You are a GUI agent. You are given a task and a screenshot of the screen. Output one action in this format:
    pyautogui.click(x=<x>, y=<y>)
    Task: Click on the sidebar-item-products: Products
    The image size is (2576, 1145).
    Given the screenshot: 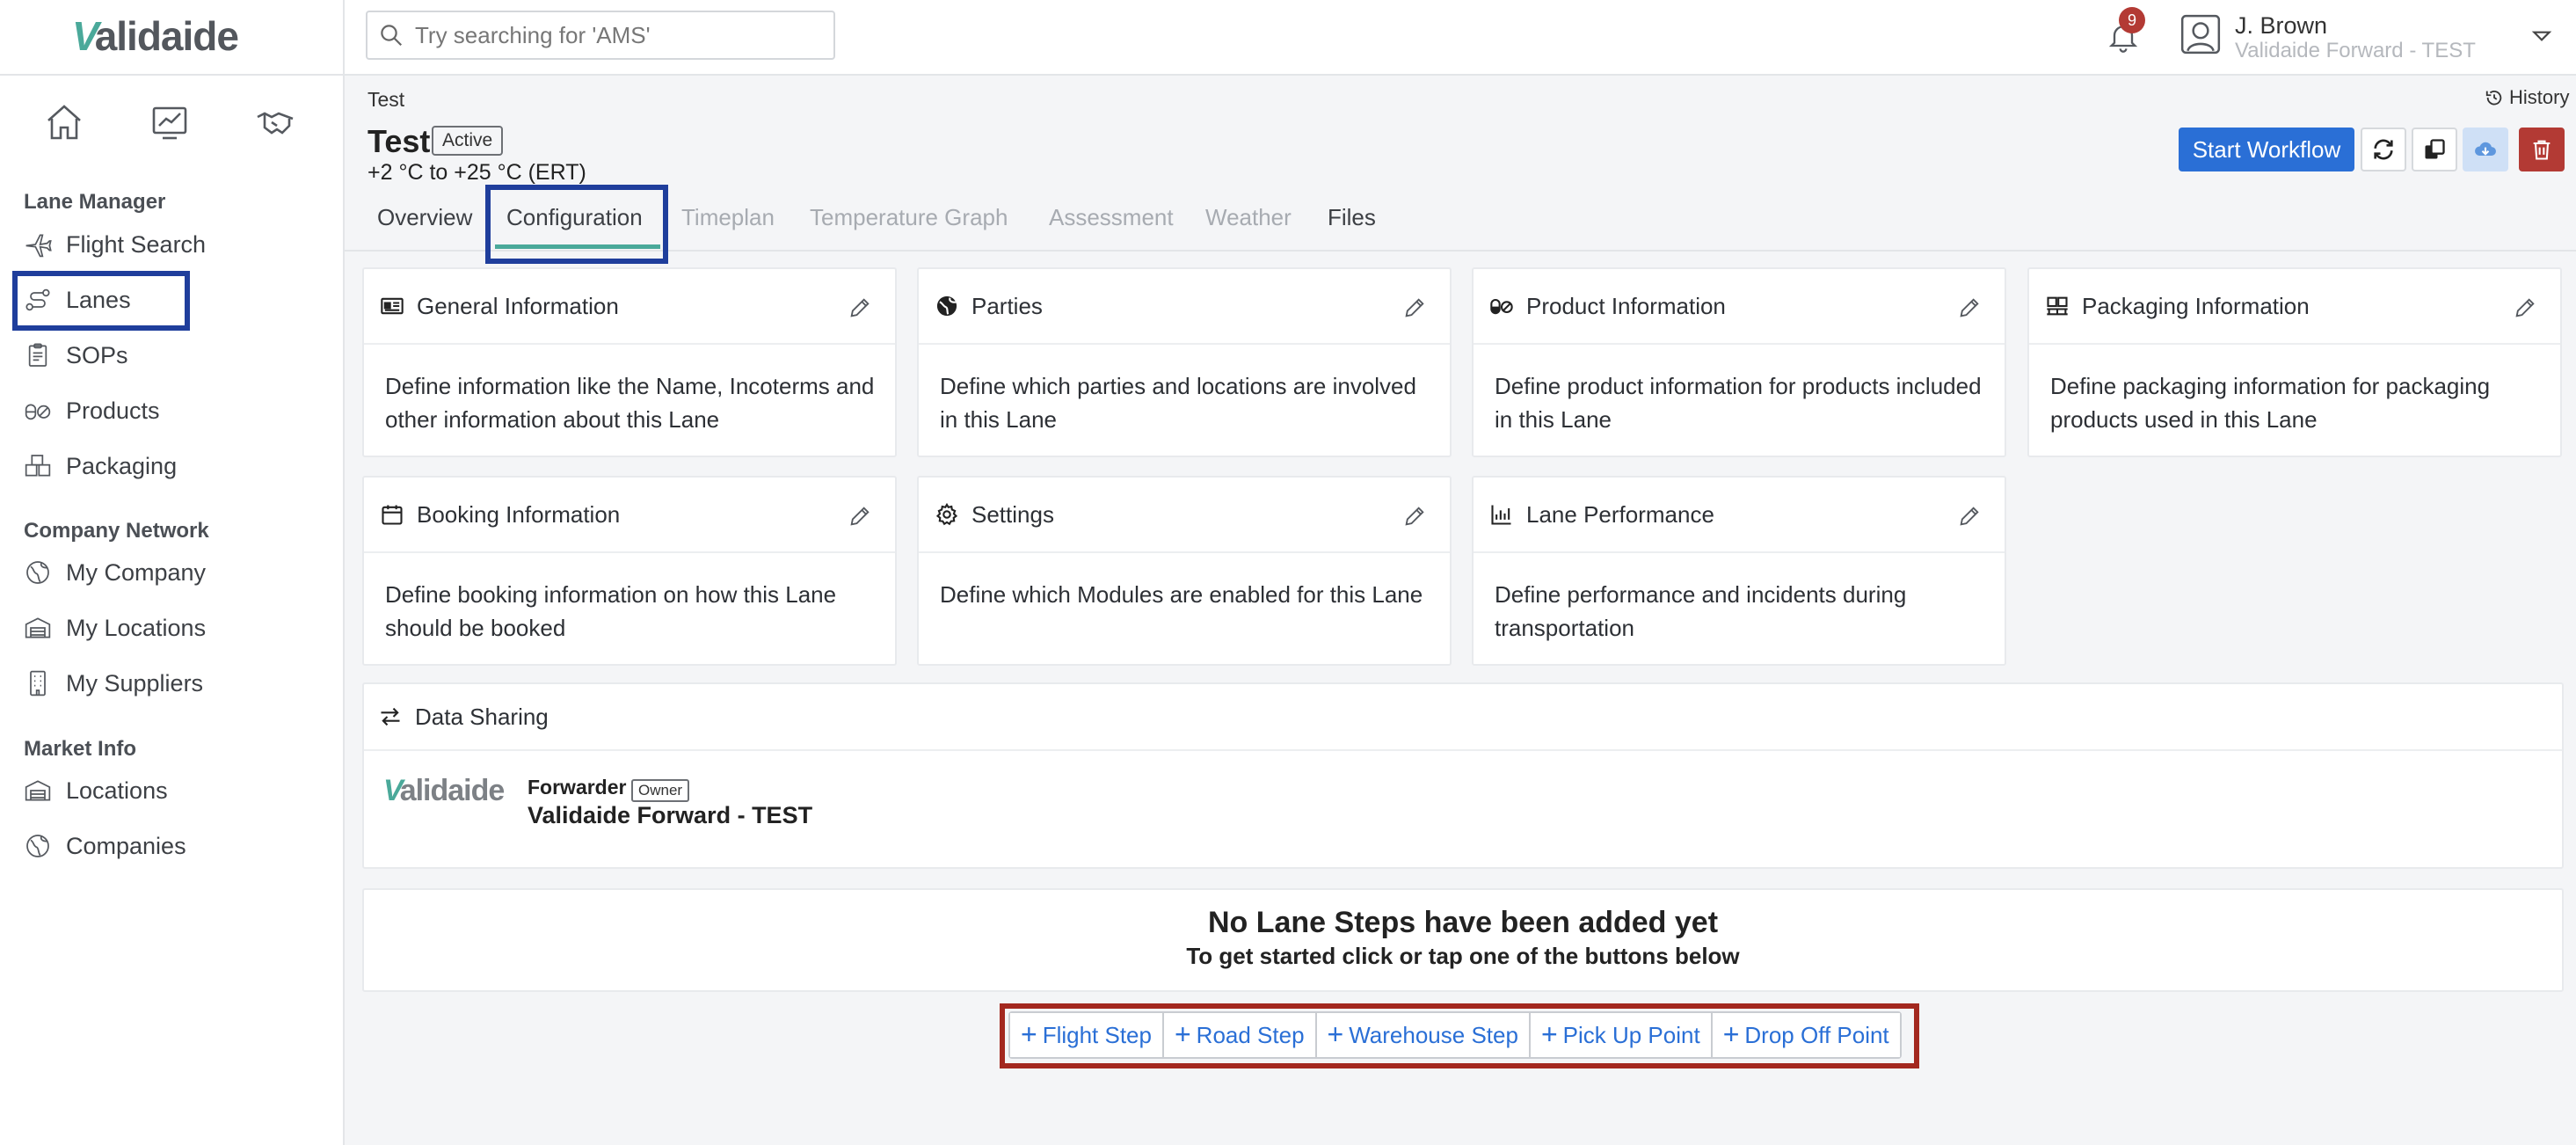 What is the action you would take?
    pyautogui.click(x=92, y=411)
    